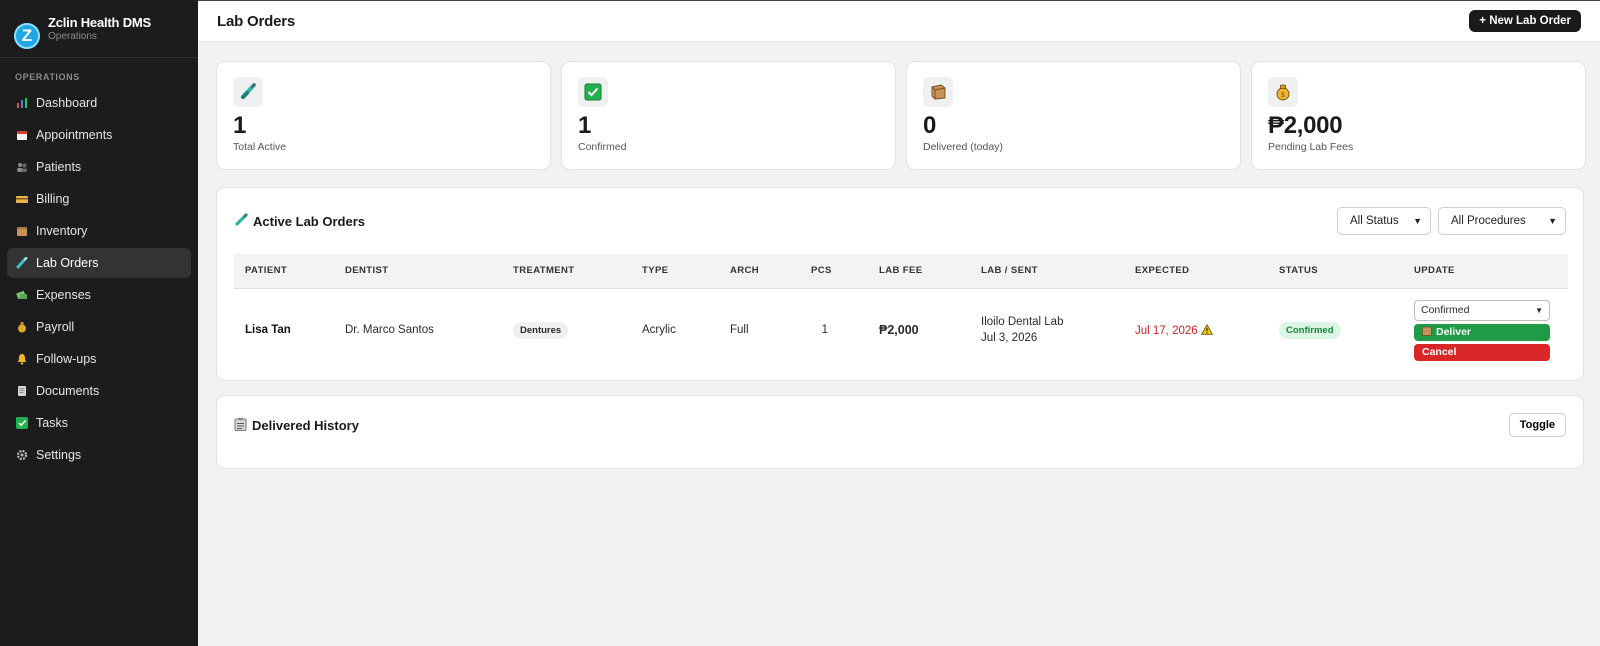 The height and width of the screenshot is (646, 1600). What do you see at coordinates (1482, 352) in the screenshot?
I see `cancel-button: Cancel` at bounding box center [1482, 352].